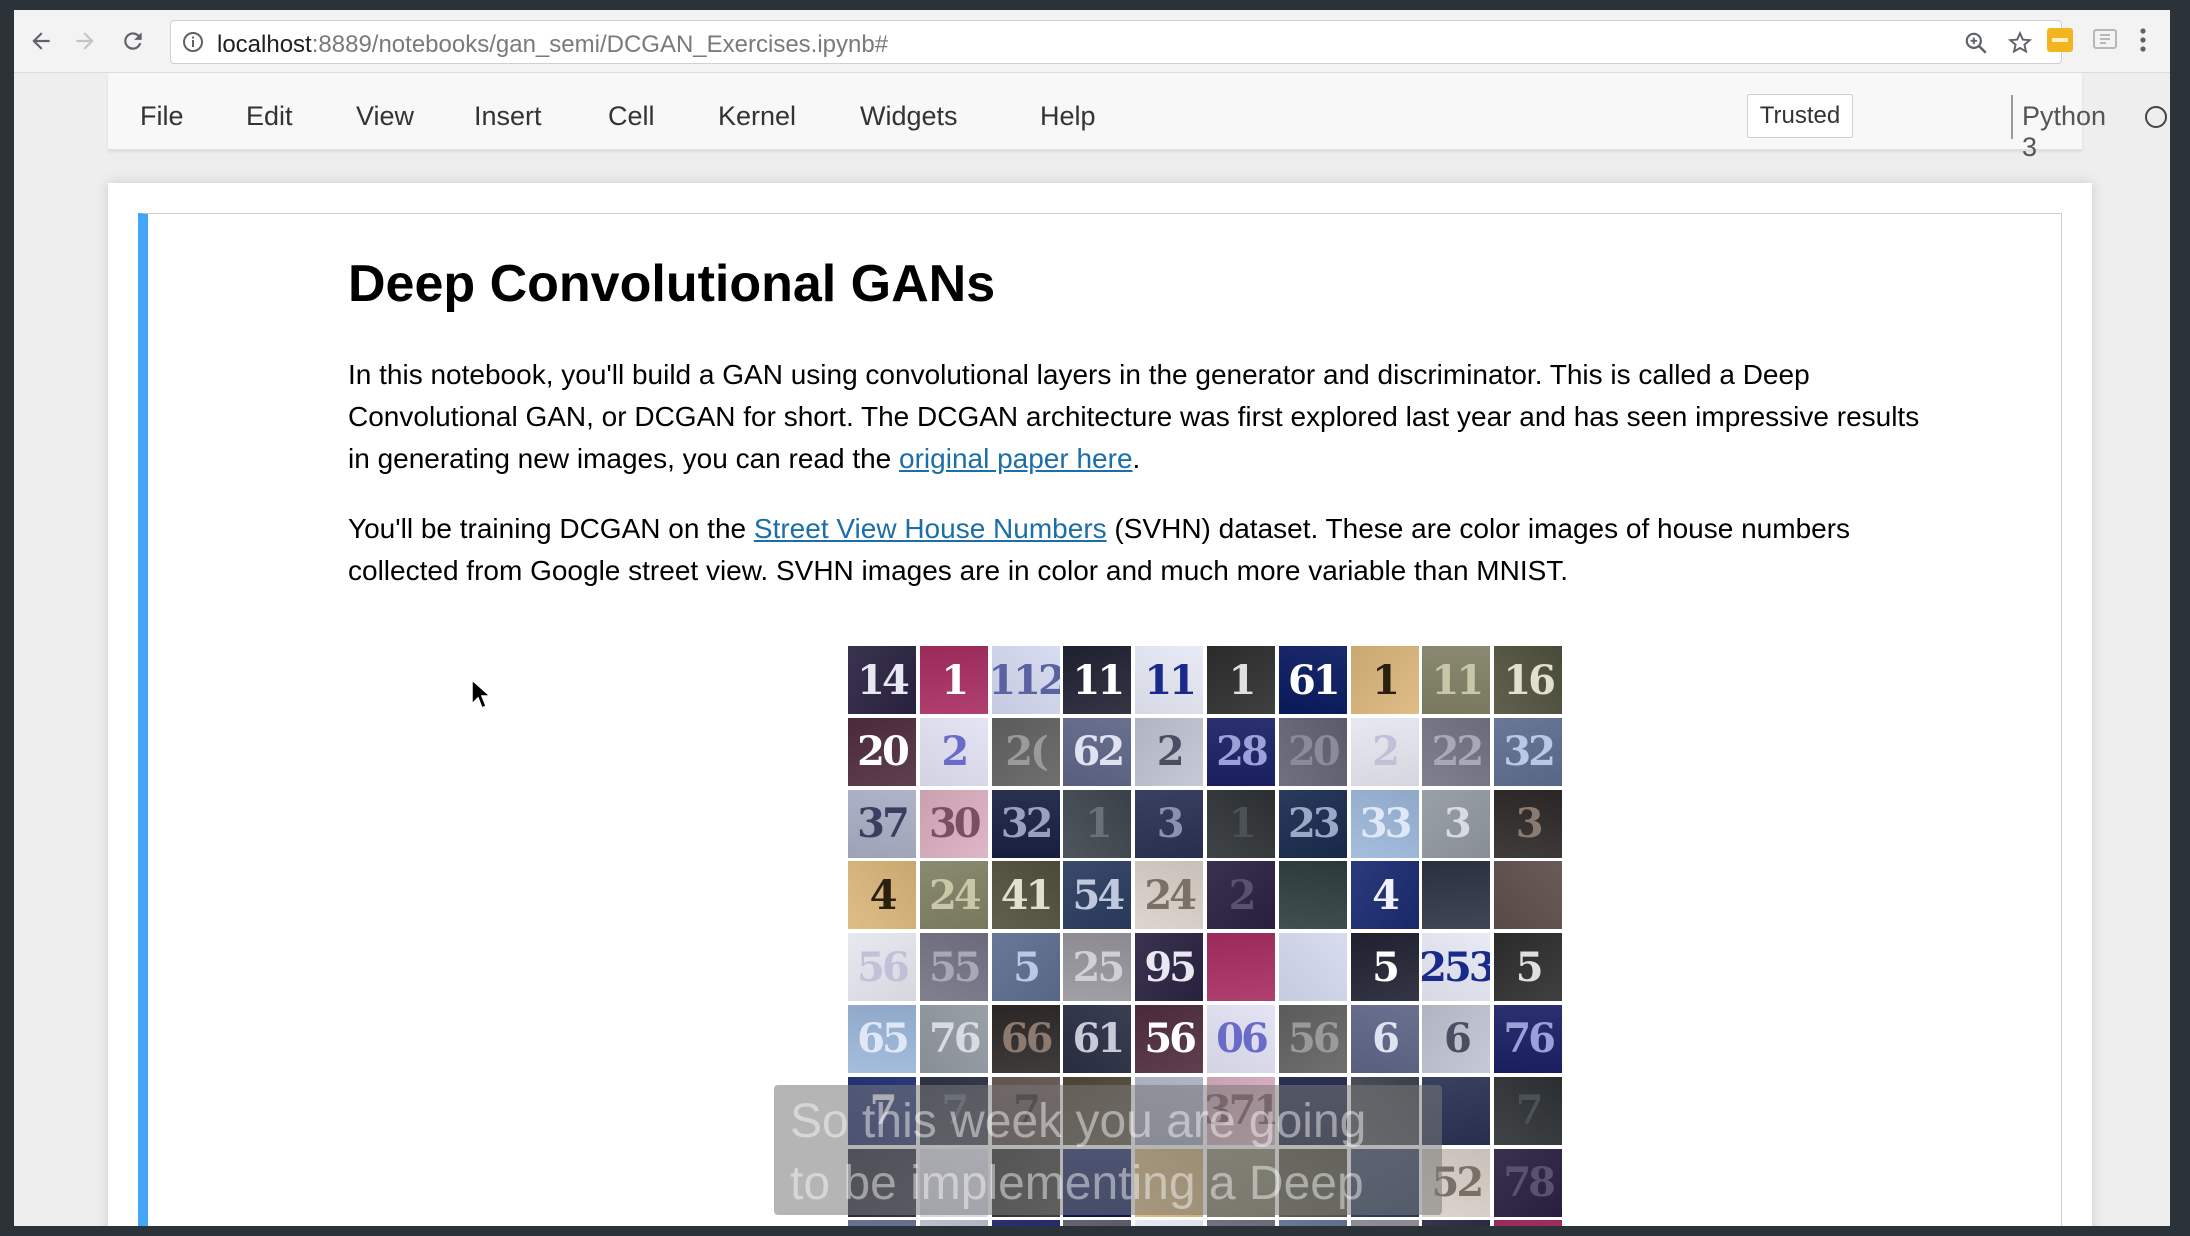 The height and width of the screenshot is (1236, 2190). Describe the element at coordinates (1169, 967) in the screenshot. I see `svhn-tile: 95` at that location.